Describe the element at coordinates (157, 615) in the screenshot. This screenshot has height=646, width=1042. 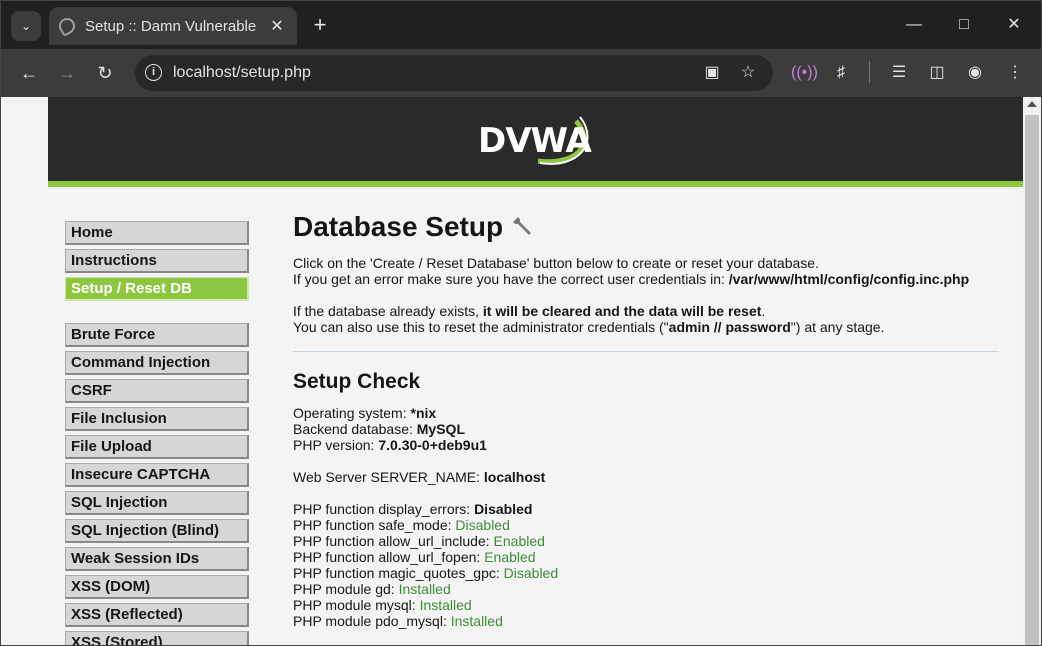
I see `menu-item-xss-reflected: XSS (Reflected)` at that location.